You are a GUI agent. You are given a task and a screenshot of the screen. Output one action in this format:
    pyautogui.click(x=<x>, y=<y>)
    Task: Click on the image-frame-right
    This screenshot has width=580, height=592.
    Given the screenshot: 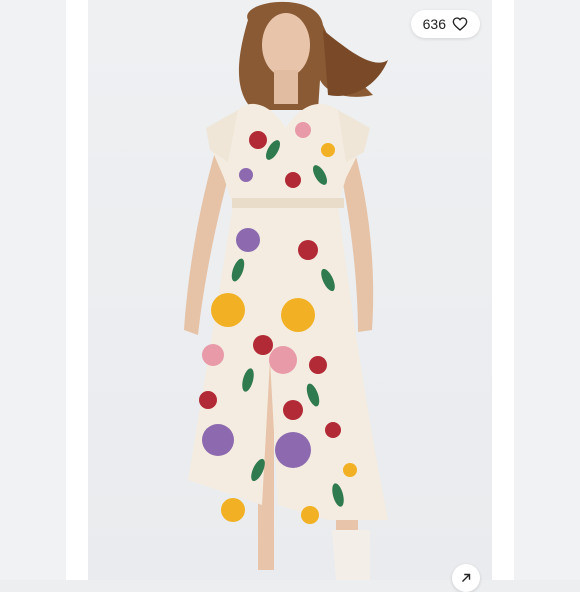 What is the action you would take?
    pyautogui.click(x=503, y=290)
    